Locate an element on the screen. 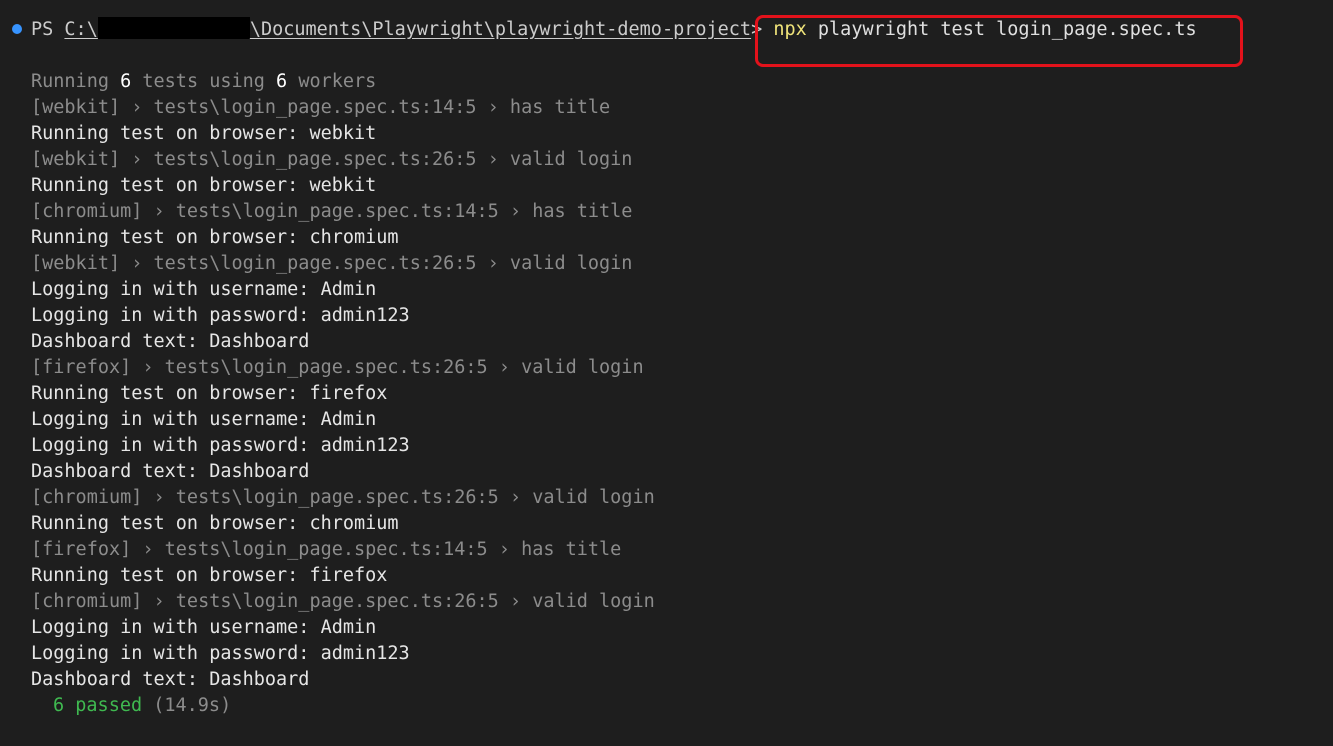 This screenshot has width=1333, height=746. result-line: 6 passed (14.9s) is located at coordinates (142, 706).